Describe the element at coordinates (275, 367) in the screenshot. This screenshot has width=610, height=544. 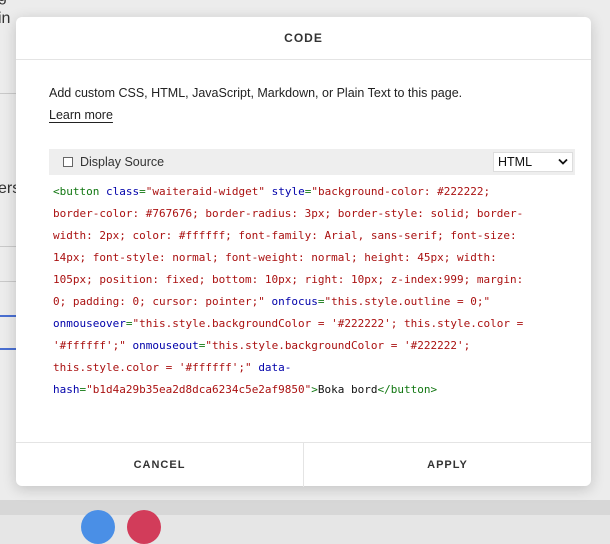
I see `code-token-attribute: data-` at that location.